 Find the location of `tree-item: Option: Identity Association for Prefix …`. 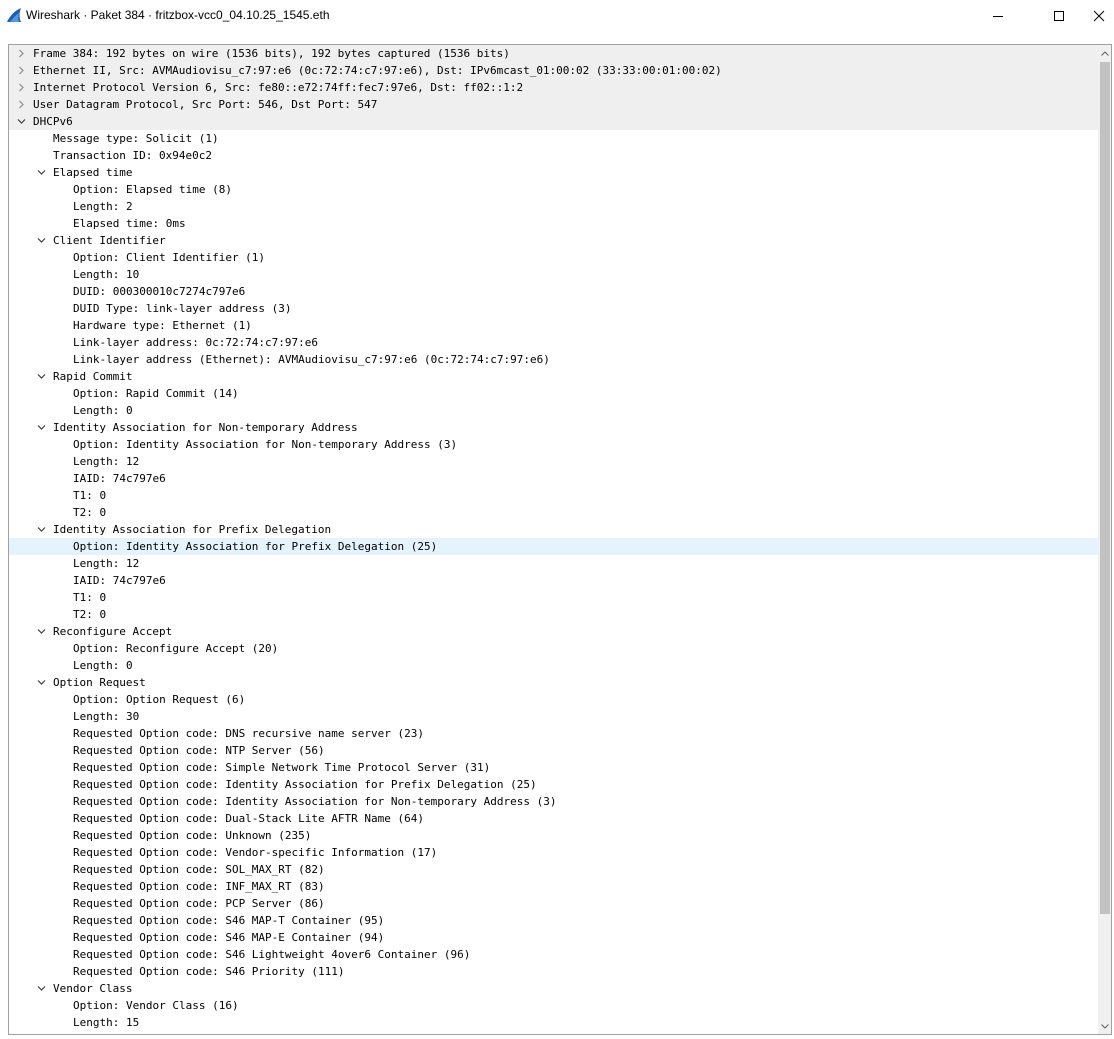

tree-item: Option: Identity Association for Prefix … is located at coordinates (553, 546).